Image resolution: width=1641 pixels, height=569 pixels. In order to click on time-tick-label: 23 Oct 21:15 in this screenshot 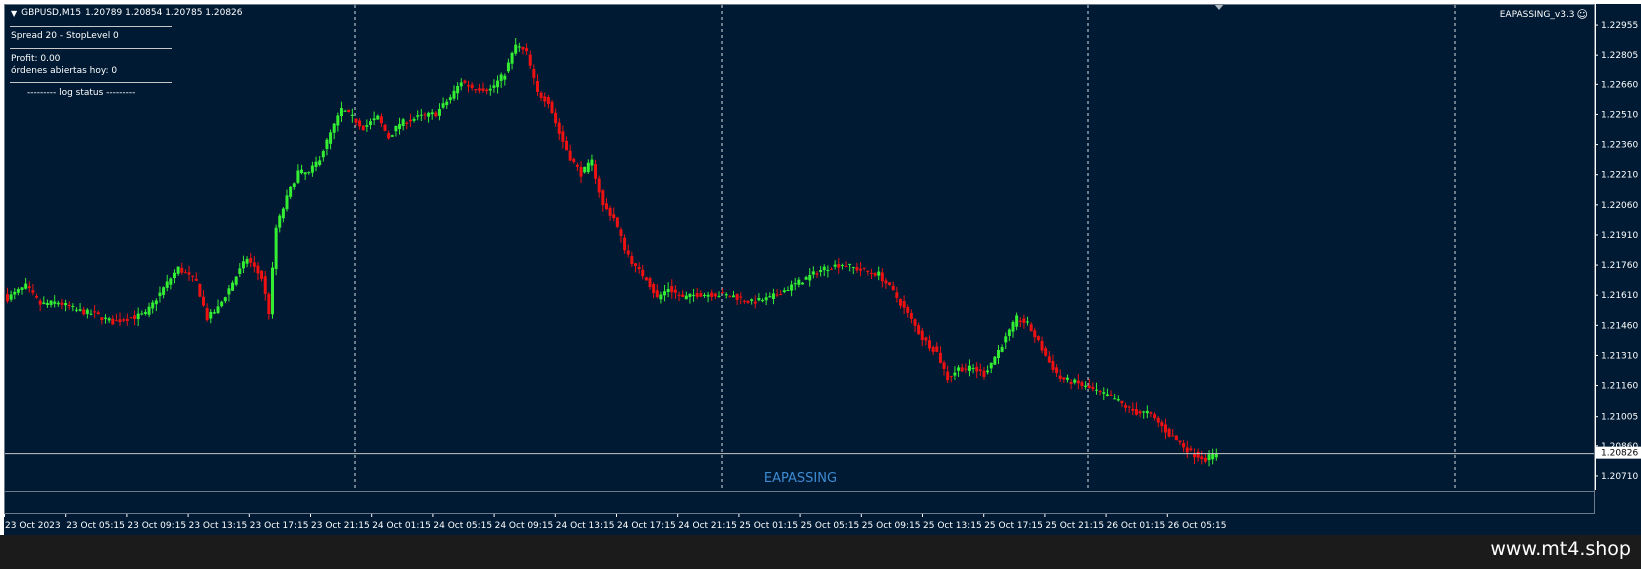, I will do `click(340, 526)`.